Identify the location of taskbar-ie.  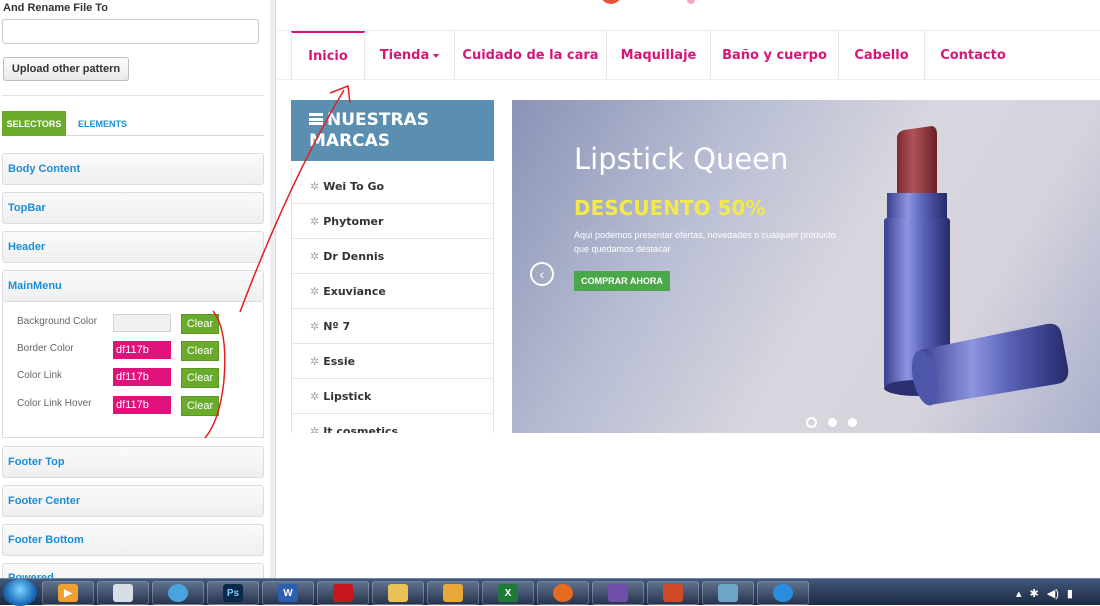
(783, 593).